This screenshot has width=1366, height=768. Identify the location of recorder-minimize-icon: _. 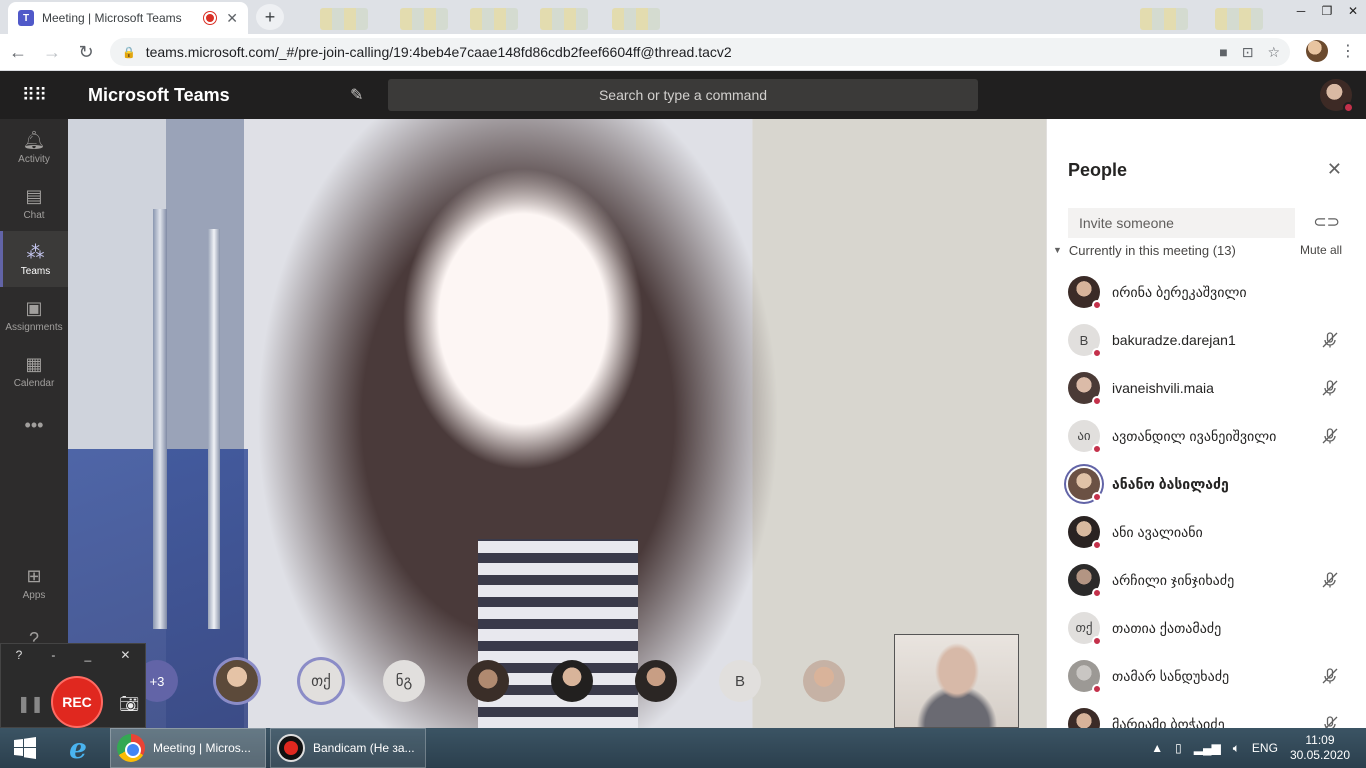
(88, 655).